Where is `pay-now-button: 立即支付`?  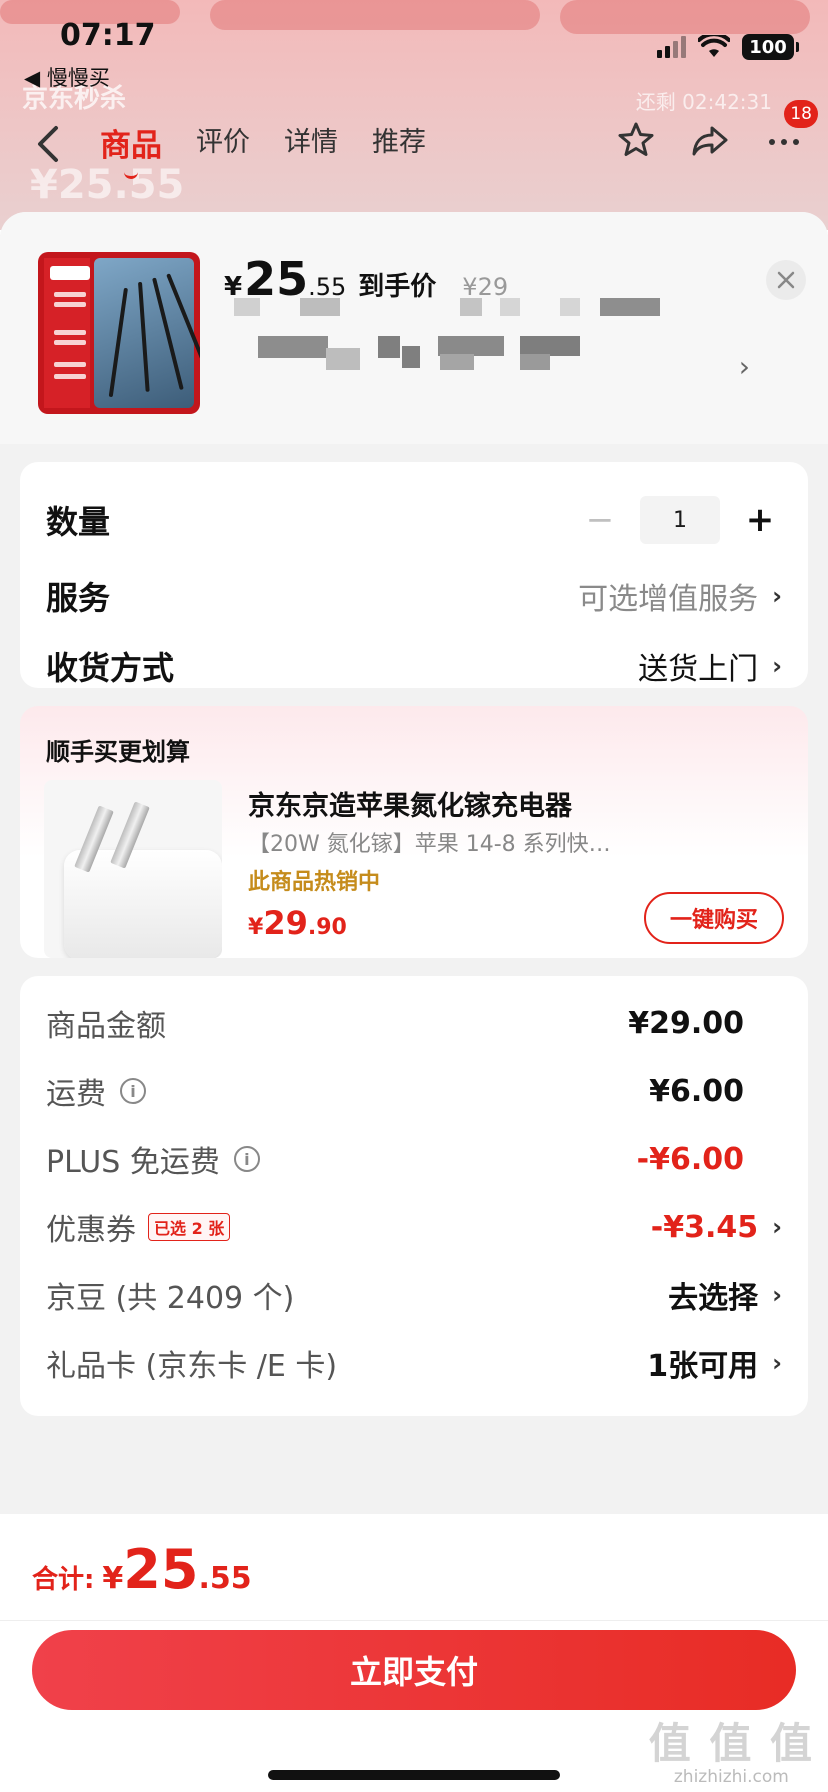
pay-now-button: 立即支付 is located at coordinates (414, 1670).